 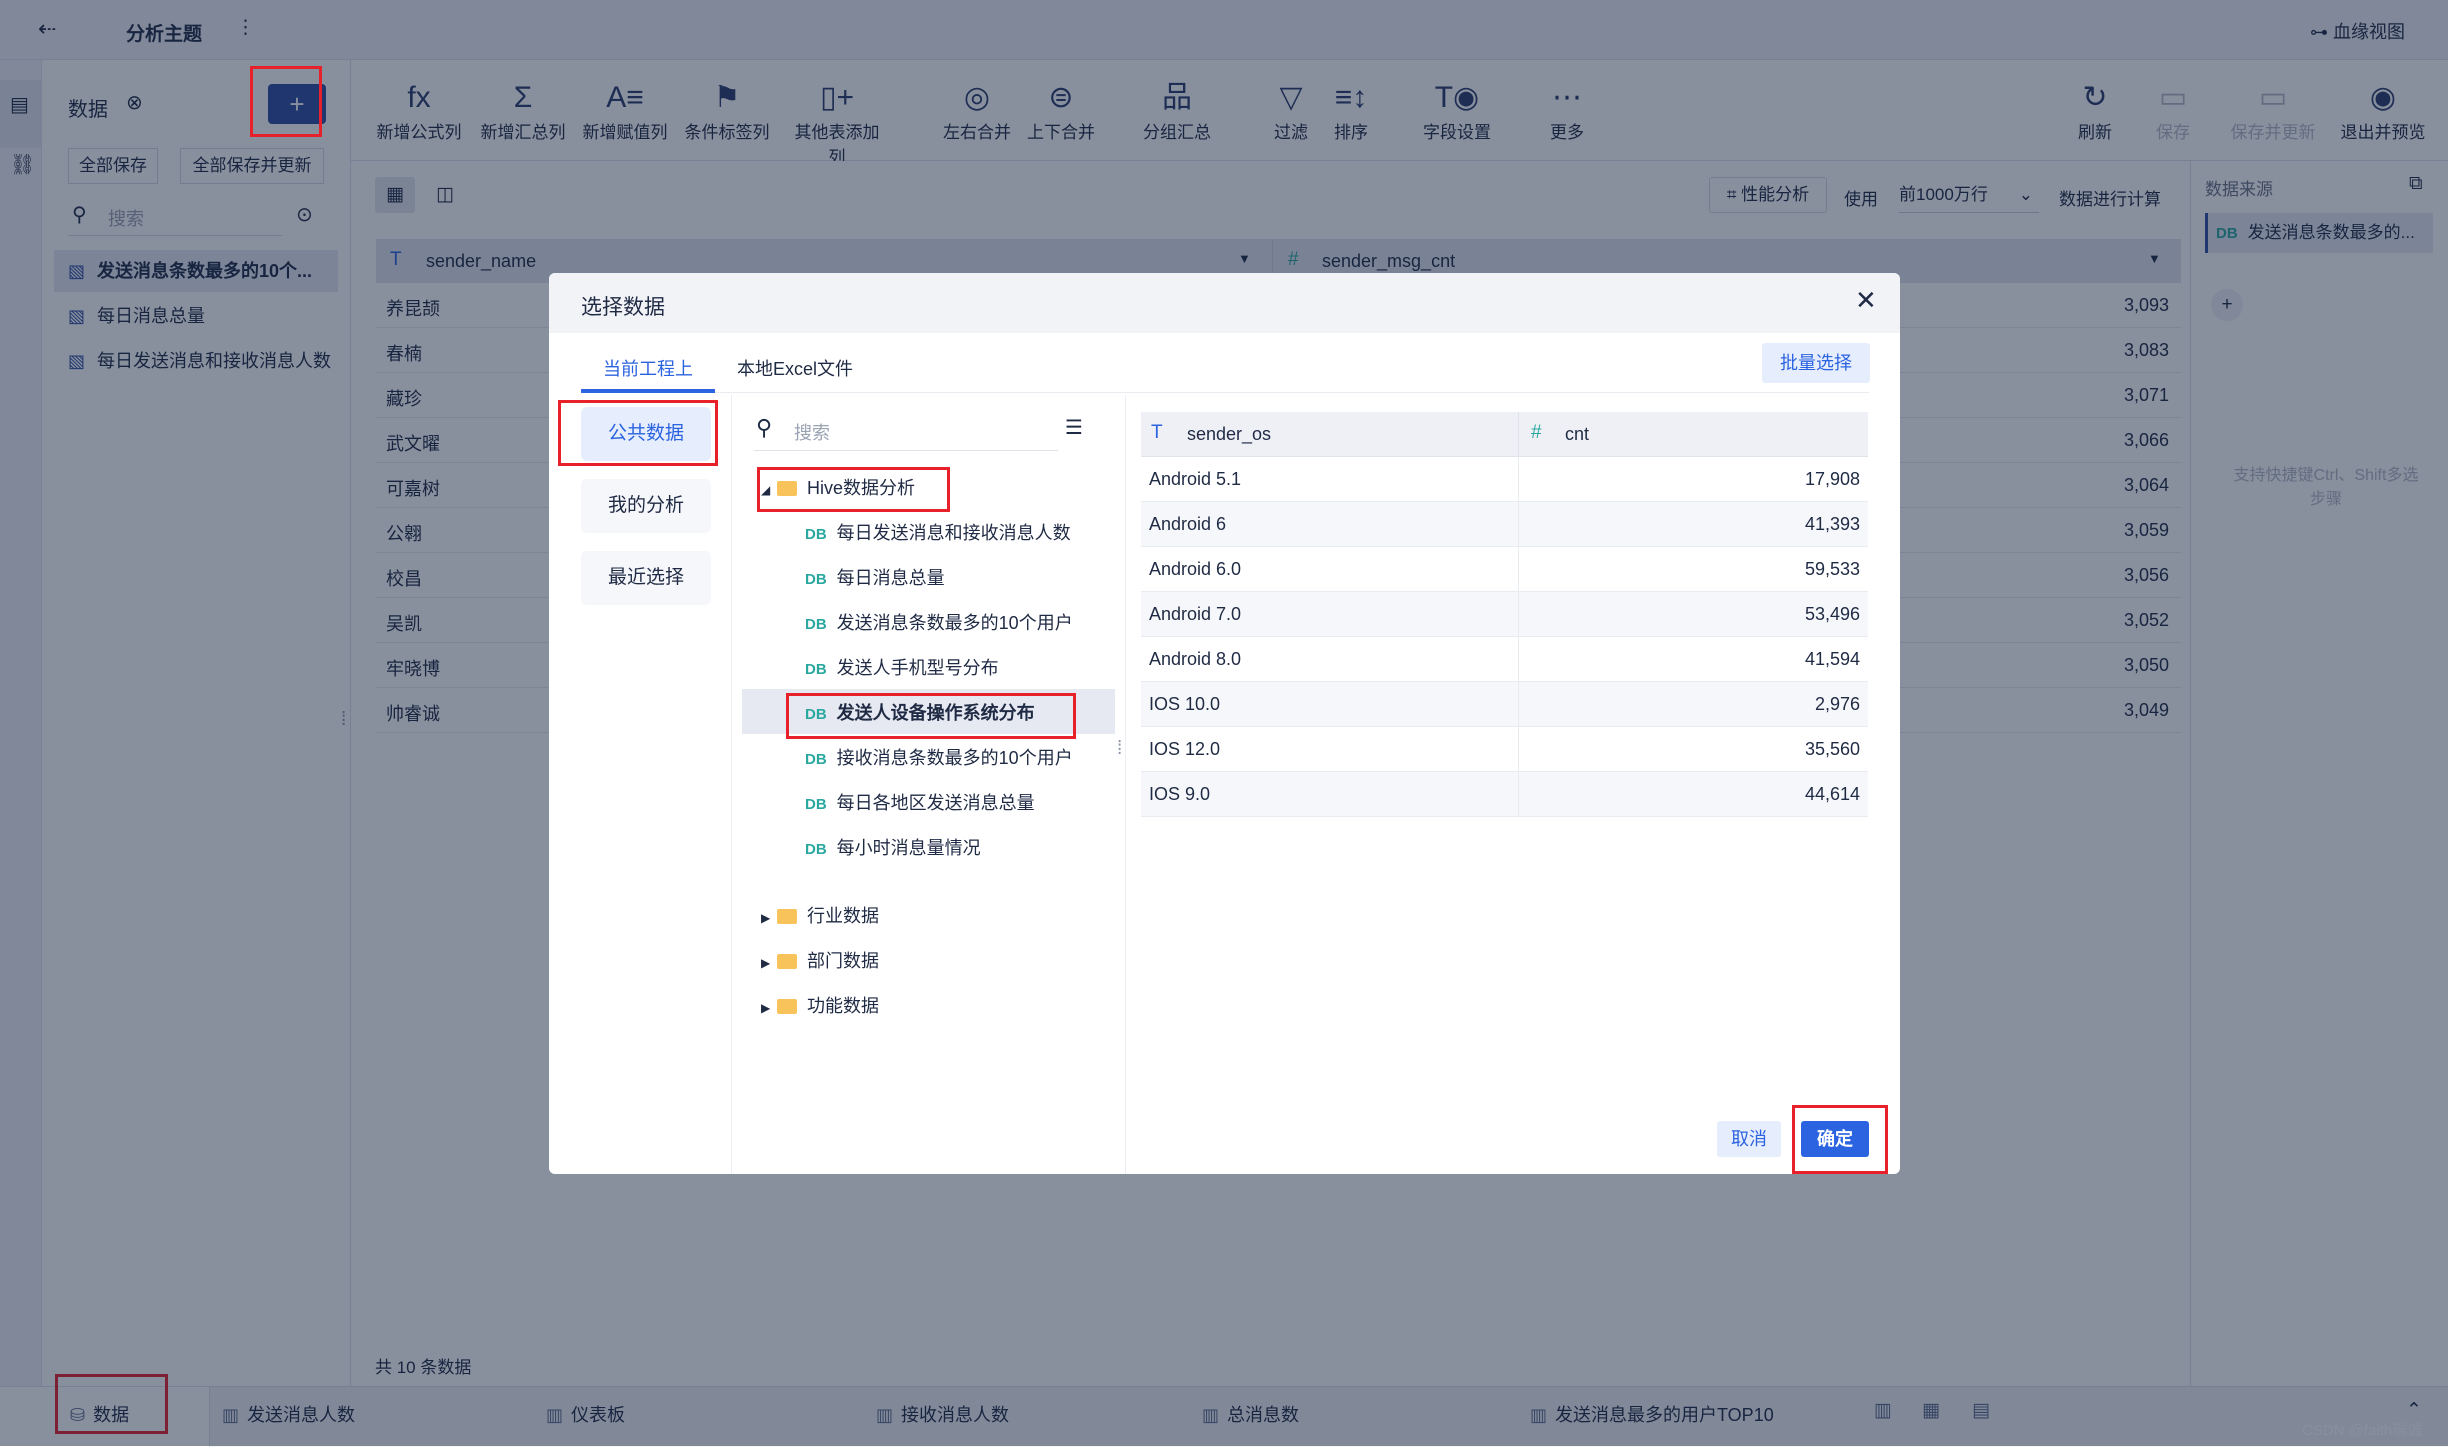 I want to click on column-header-sender-os: sender_os, so click(x=1229, y=434).